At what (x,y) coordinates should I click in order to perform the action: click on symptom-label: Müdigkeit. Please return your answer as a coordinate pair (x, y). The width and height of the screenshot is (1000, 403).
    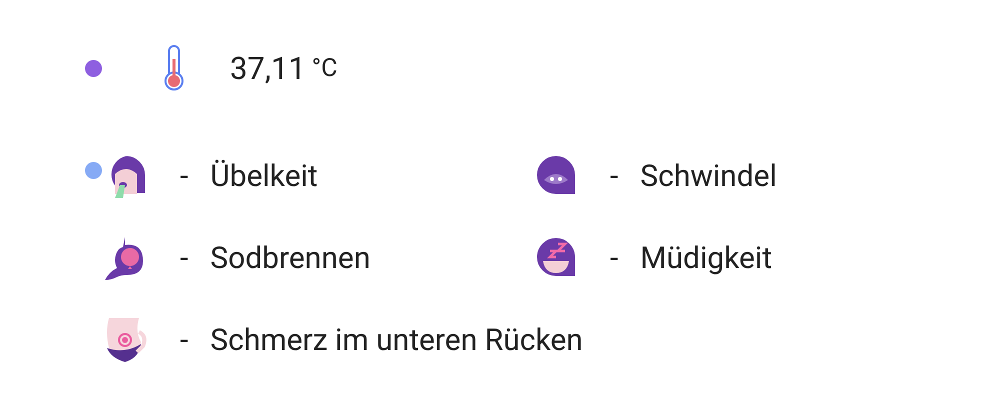
    Looking at the image, I should click on (706, 258).